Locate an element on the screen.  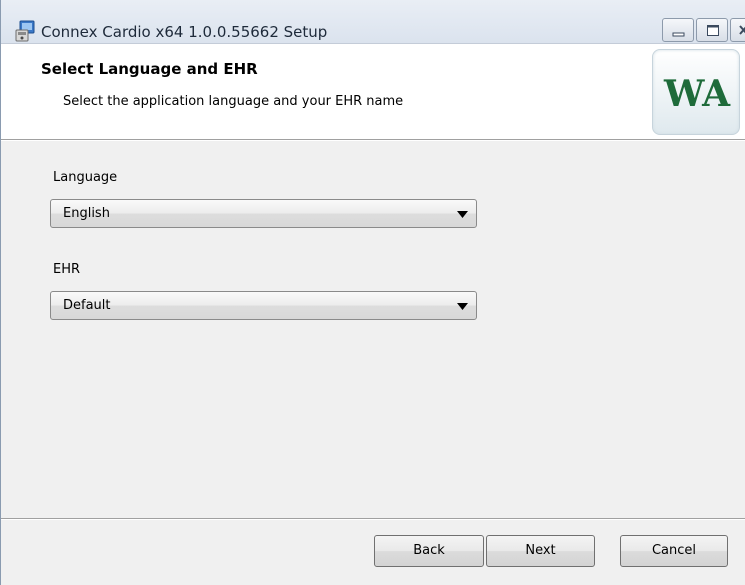
maximize-button is located at coordinates (712, 30).